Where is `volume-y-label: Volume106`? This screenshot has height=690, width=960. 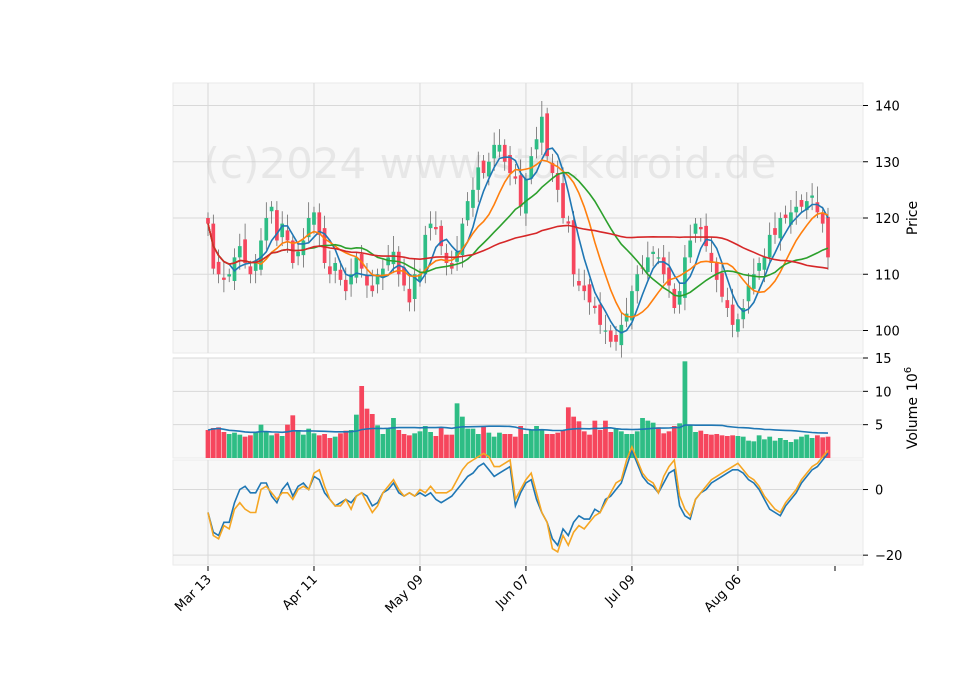 volume-y-label: Volume106 is located at coordinates (912, 408).